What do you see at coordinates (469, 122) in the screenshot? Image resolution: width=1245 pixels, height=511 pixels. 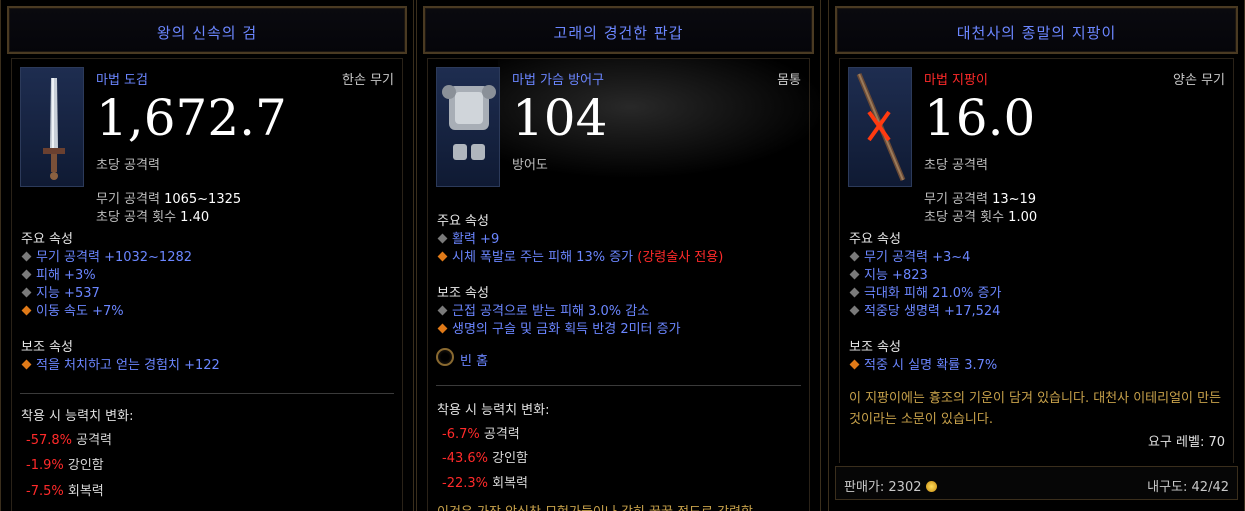 I see `chest-armor-icon` at bounding box center [469, 122].